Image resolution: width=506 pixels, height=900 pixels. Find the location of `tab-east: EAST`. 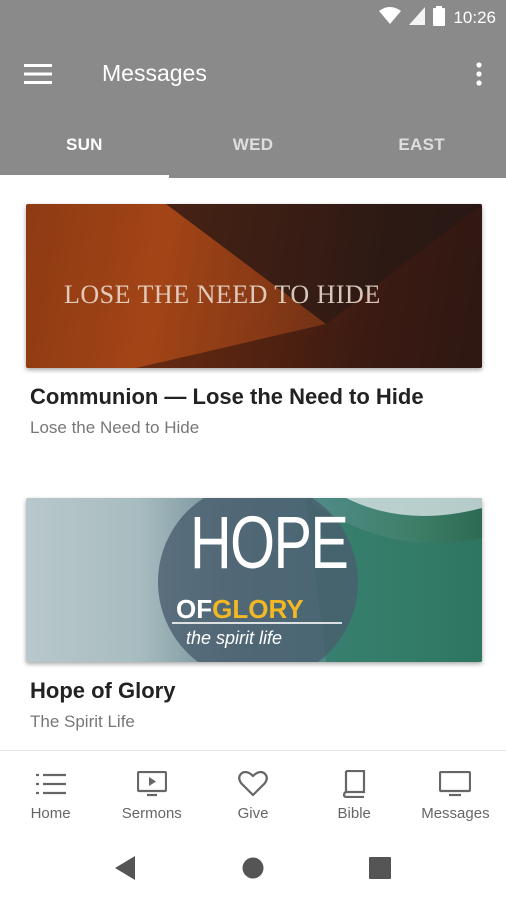

tab-east: EAST is located at coordinates (421, 145).